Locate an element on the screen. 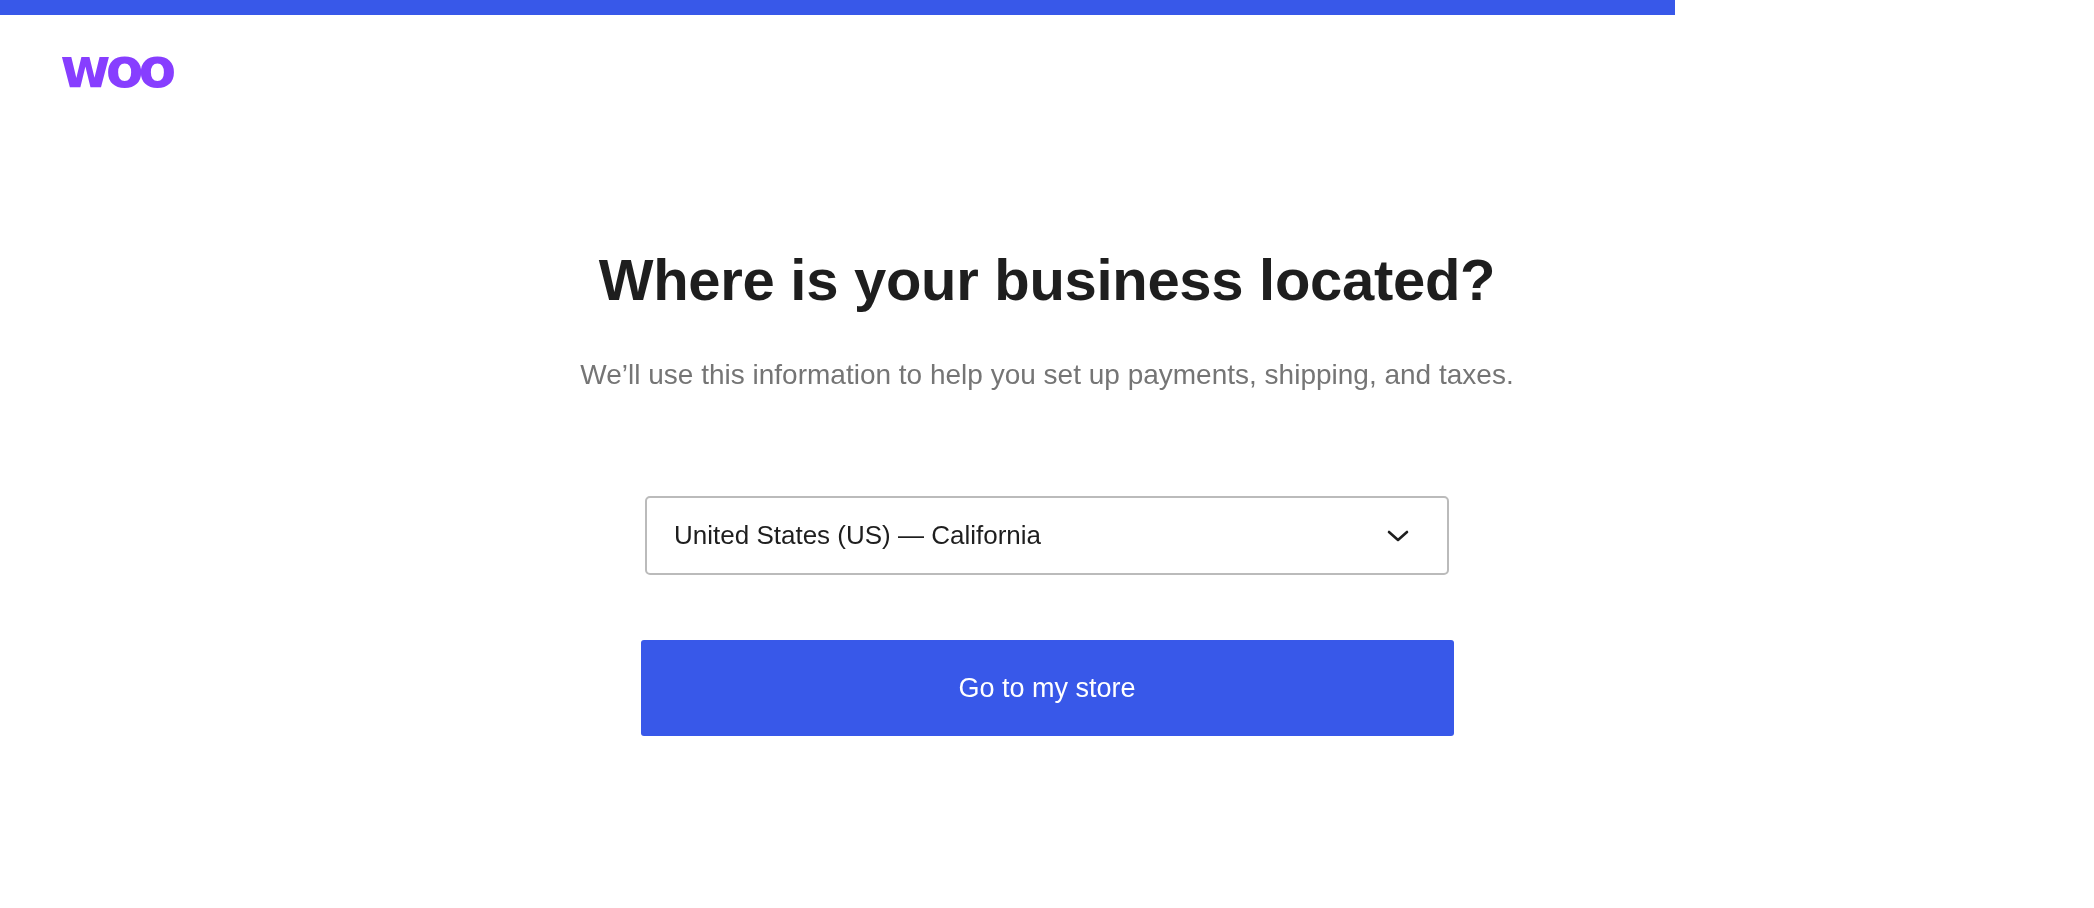 Image resolution: width=2094 pixels, height=908 pixels. page-subtitle: We’ll use this information to help you set up payments, shipping, and taxes. is located at coordinates (1047, 375).